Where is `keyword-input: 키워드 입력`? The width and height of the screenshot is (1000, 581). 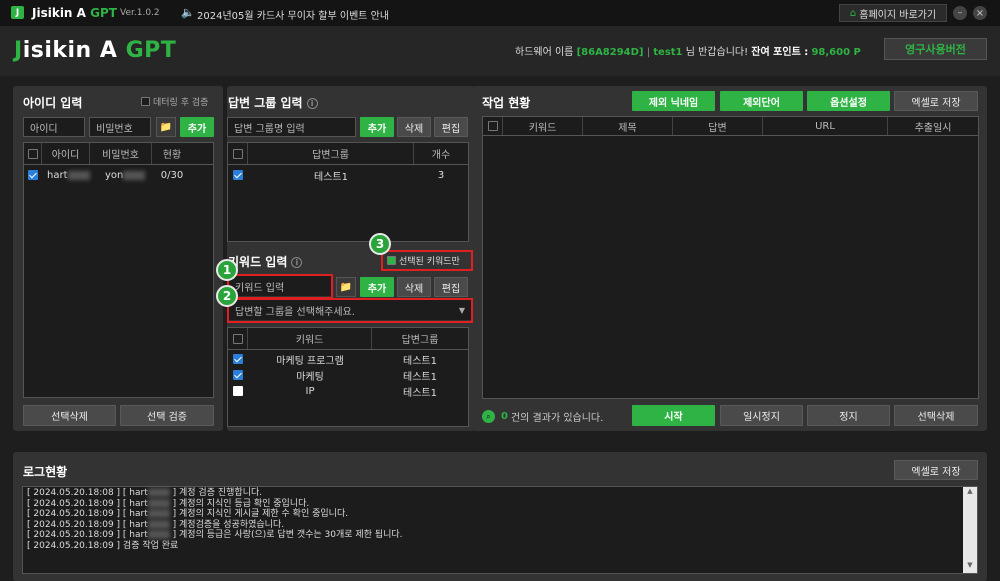 keyword-input: 키워드 입력 is located at coordinates (280, 286).